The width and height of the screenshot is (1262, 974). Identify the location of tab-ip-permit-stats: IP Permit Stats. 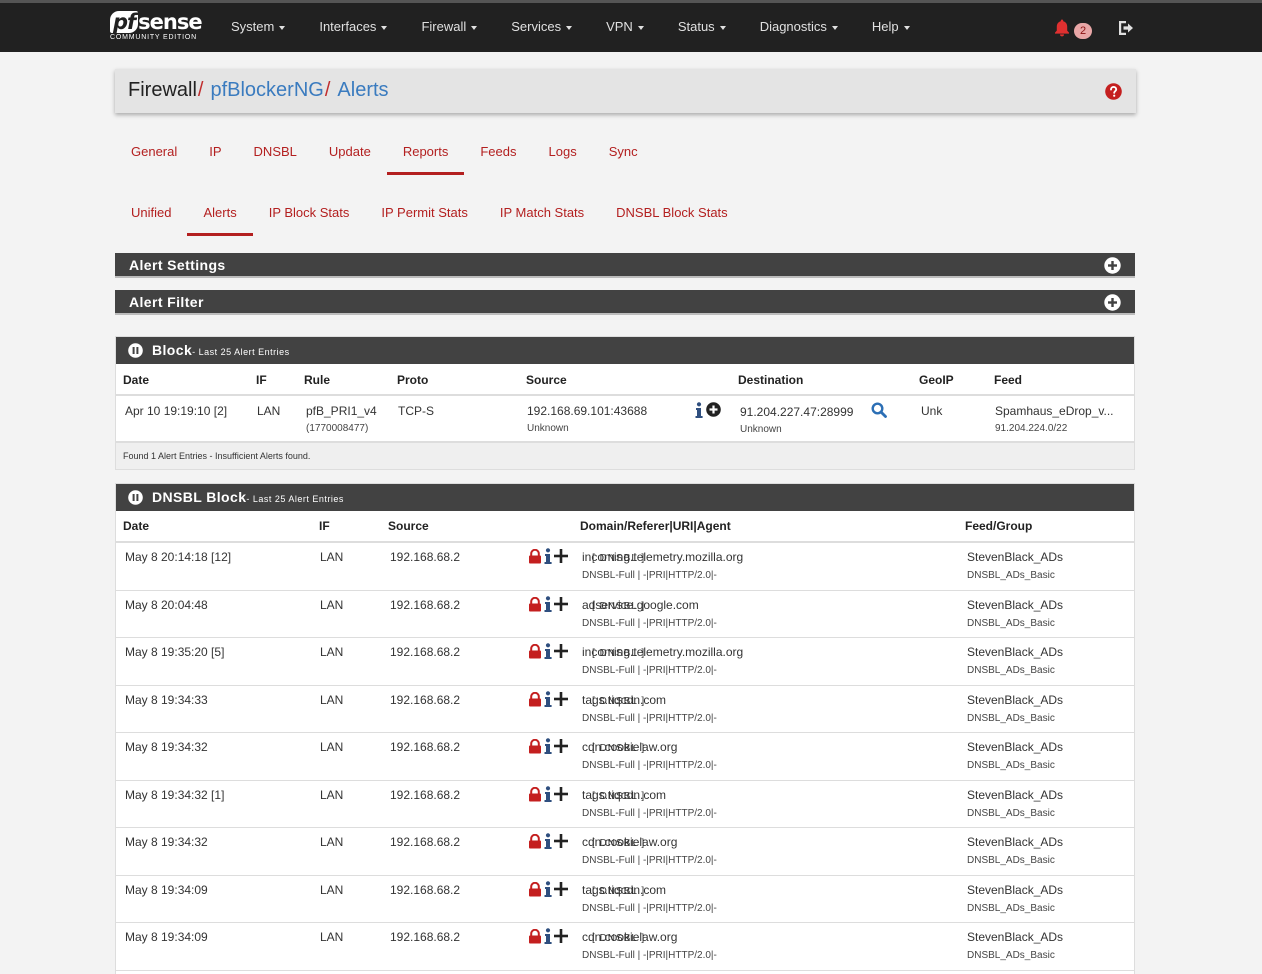
(424, 213).